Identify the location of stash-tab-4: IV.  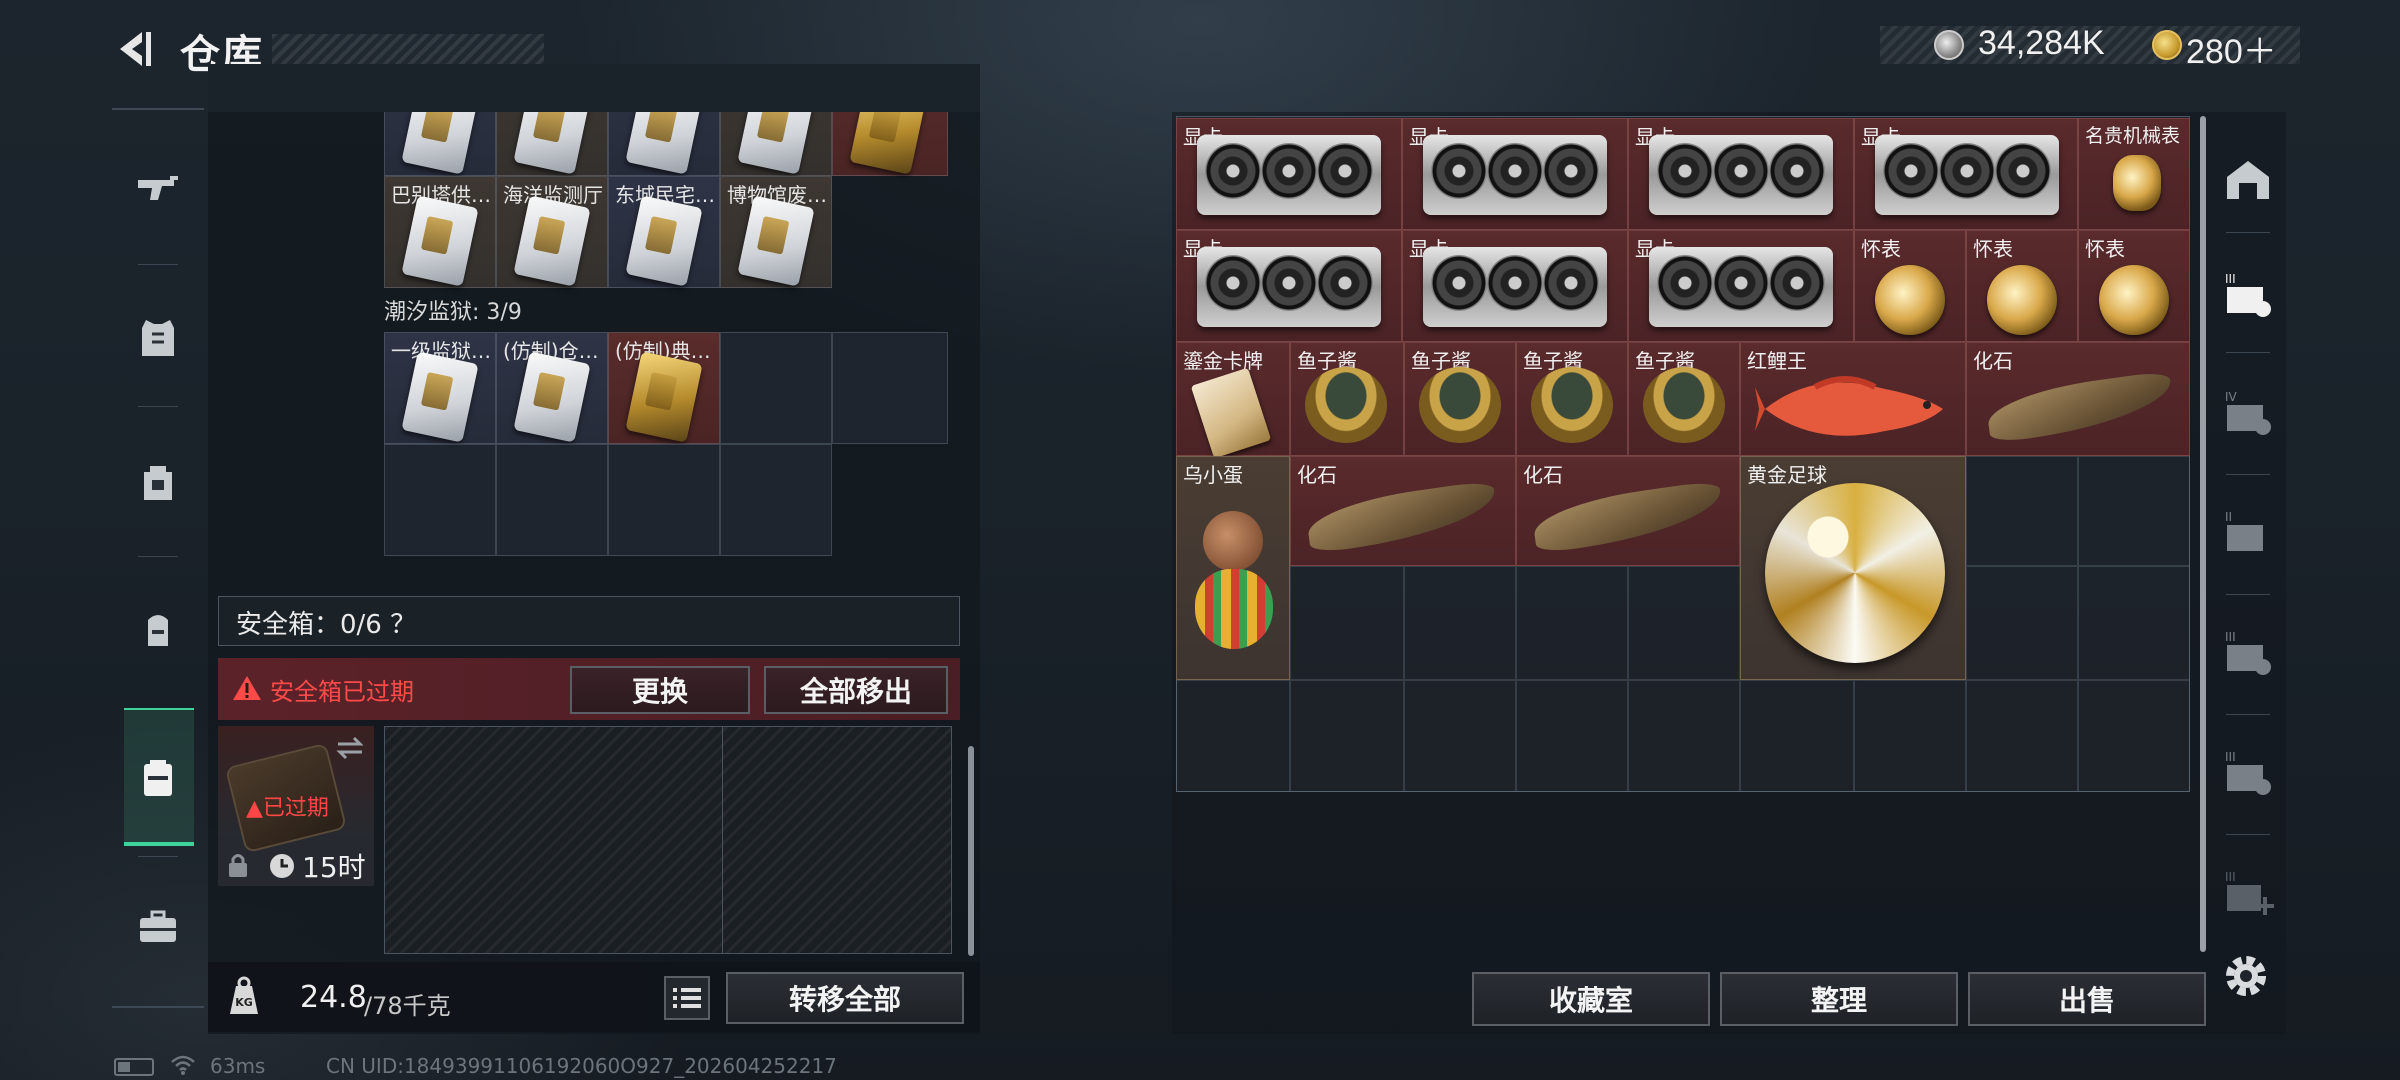
(2248, 414).